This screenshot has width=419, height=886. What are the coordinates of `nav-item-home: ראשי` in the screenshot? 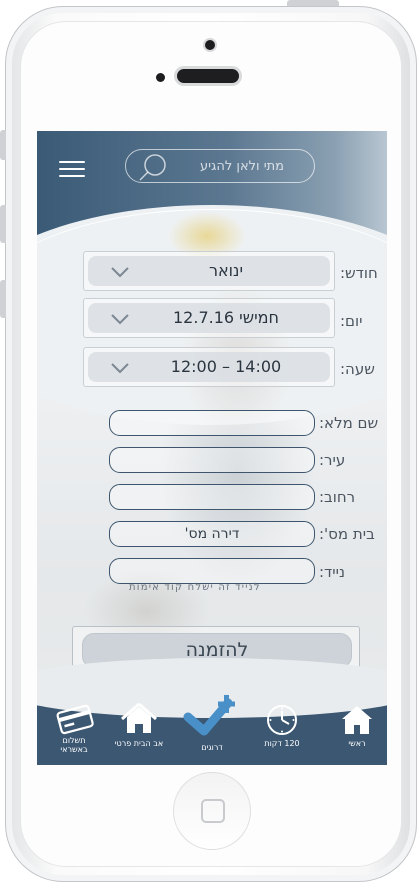 It's located at (357, 729).